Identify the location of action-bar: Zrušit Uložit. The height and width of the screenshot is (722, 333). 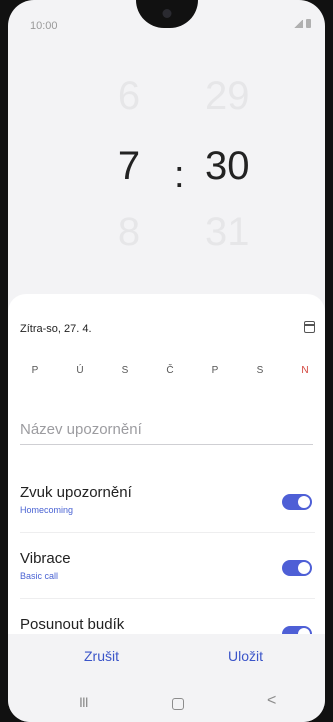
(166, 659).